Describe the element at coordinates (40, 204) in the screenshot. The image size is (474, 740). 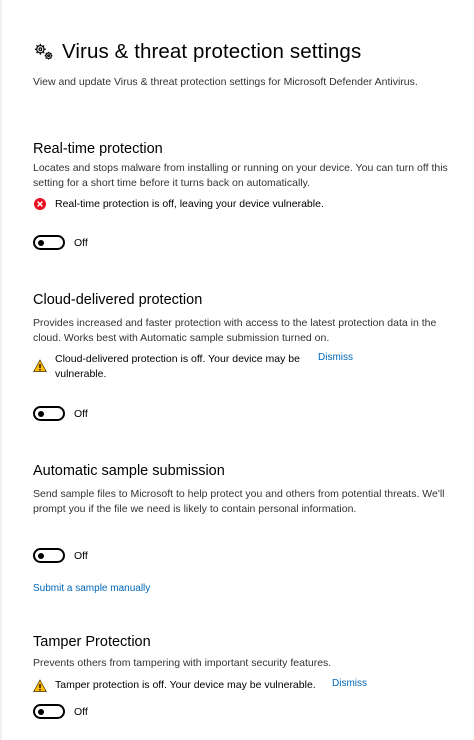
I see `error-icon` at that location.